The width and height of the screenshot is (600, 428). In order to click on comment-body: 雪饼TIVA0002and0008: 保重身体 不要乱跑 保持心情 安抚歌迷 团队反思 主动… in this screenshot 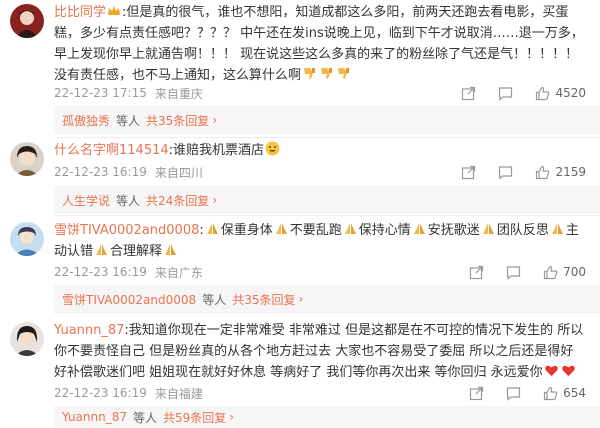, I will do `click(320, 241)`.